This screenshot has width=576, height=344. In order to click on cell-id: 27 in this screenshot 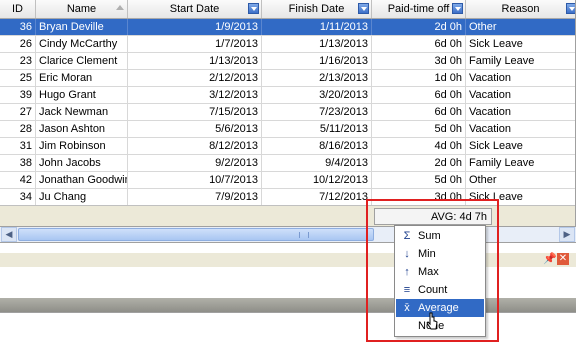, I will do `click(18, 112)`.